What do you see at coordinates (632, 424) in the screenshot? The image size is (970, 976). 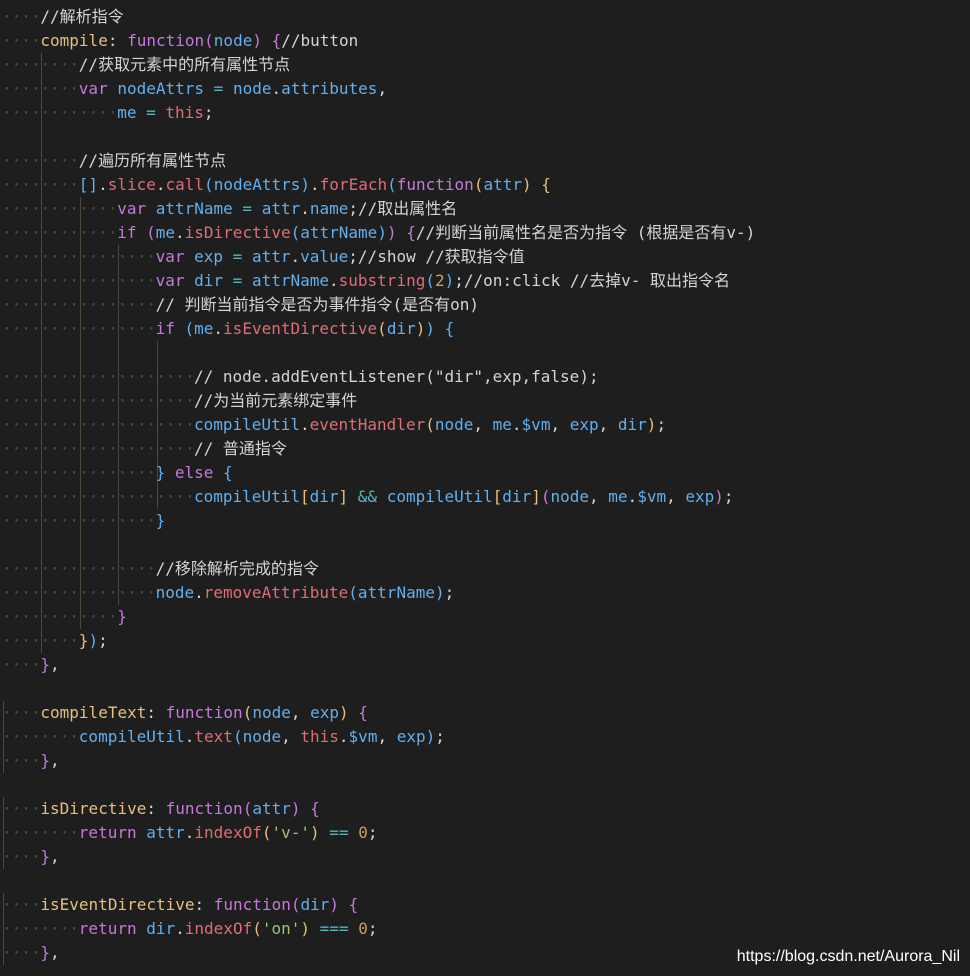 I see `code-token: dir` at bounding box center [632, 424].